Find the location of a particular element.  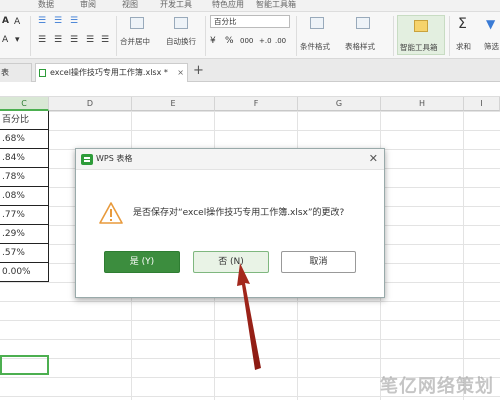

menu-data: 数据 is located at coordinates (46, 5).